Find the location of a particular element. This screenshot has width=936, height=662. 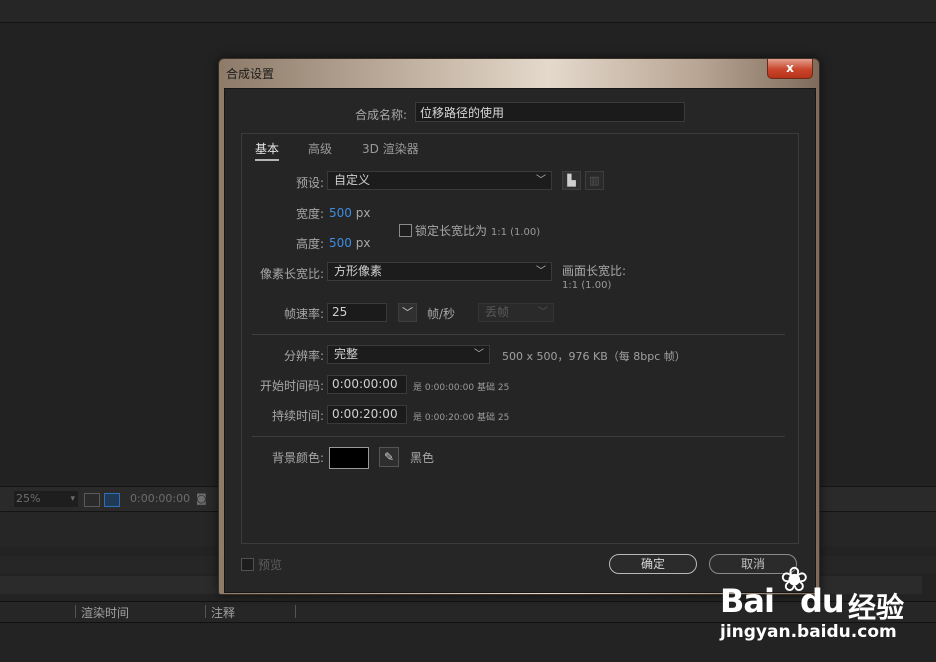

duration-input: 0:00:20:00 is located at coordinates (367, 414).